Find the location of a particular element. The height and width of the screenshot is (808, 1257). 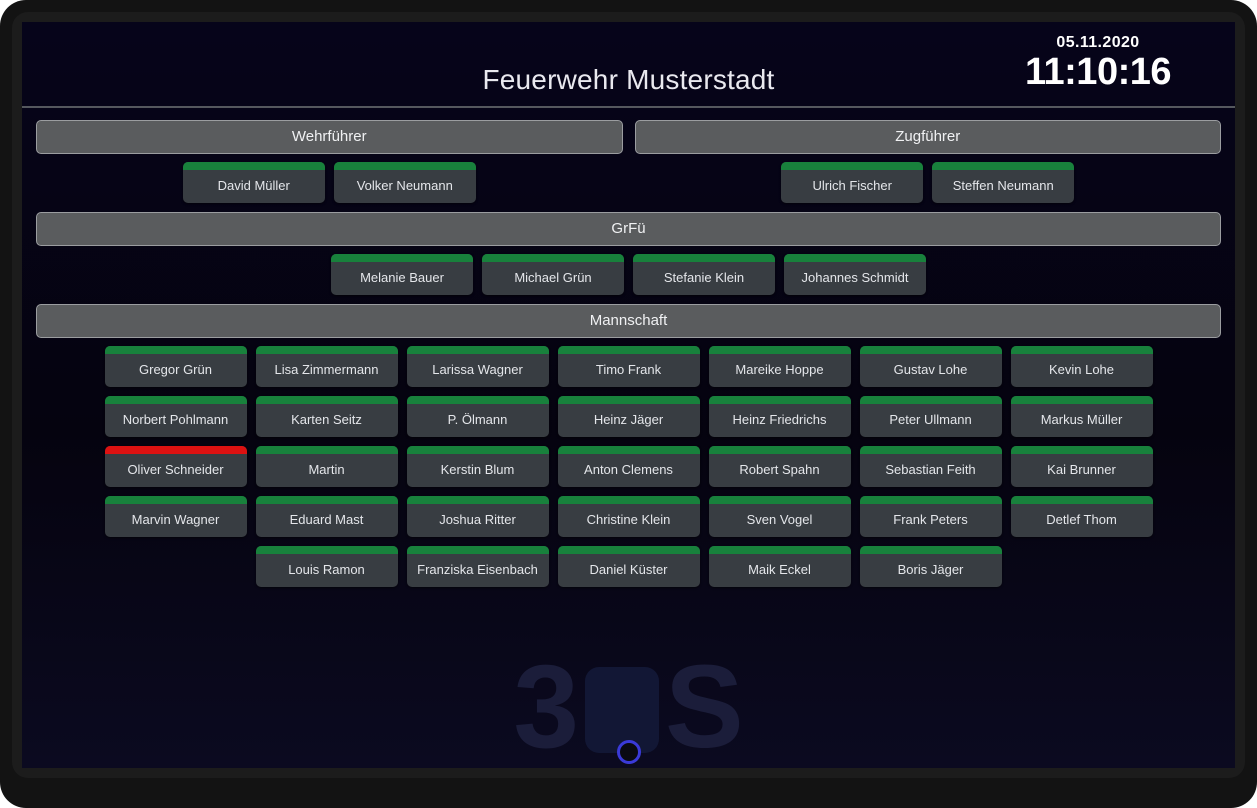

person-card: Joshua Ritter is located at coordinates (477, 516).